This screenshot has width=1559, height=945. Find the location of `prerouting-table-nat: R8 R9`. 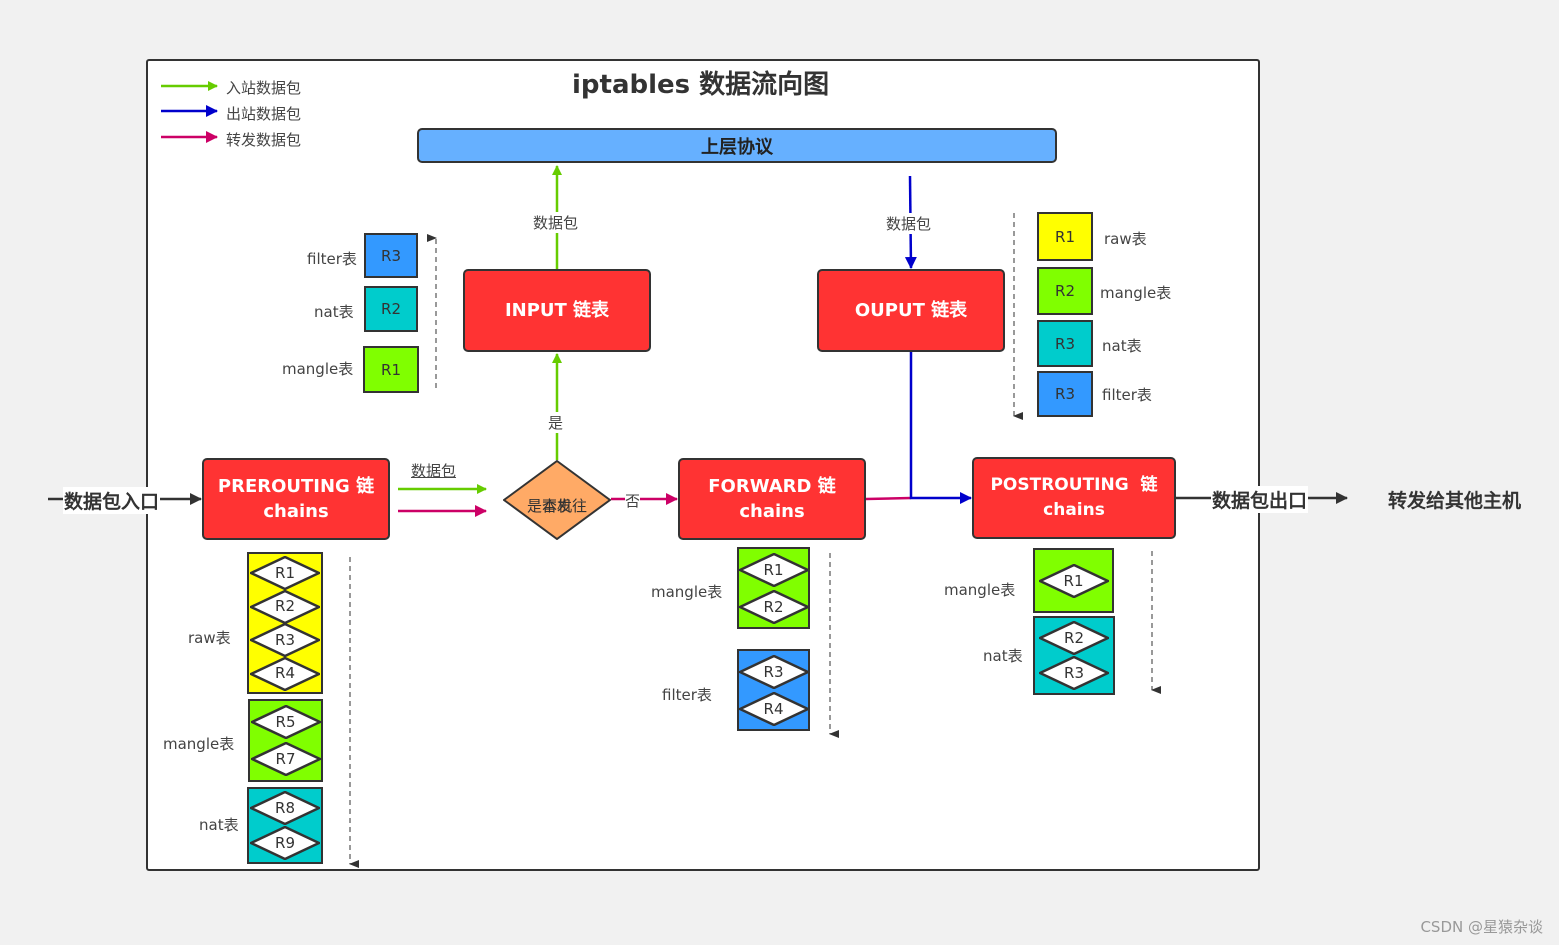

prerouting-table-nat: R8 R9 is located at coordinates (285, 825).